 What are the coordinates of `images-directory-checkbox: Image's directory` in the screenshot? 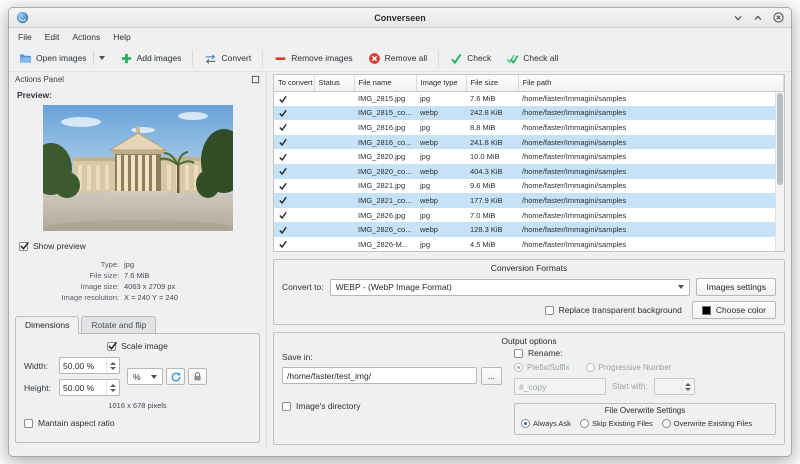 It's located at (392, 406).